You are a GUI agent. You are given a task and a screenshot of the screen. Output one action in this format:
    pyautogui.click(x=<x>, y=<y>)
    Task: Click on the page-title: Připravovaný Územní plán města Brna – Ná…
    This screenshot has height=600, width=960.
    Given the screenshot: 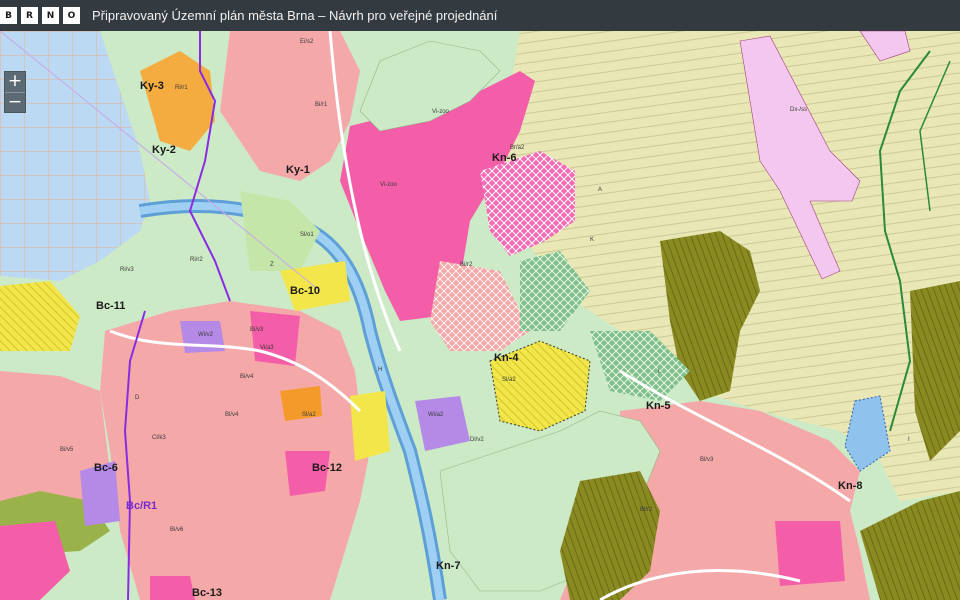 What is the action you would take?
    pyautogui.click(x=295, y=15)
    